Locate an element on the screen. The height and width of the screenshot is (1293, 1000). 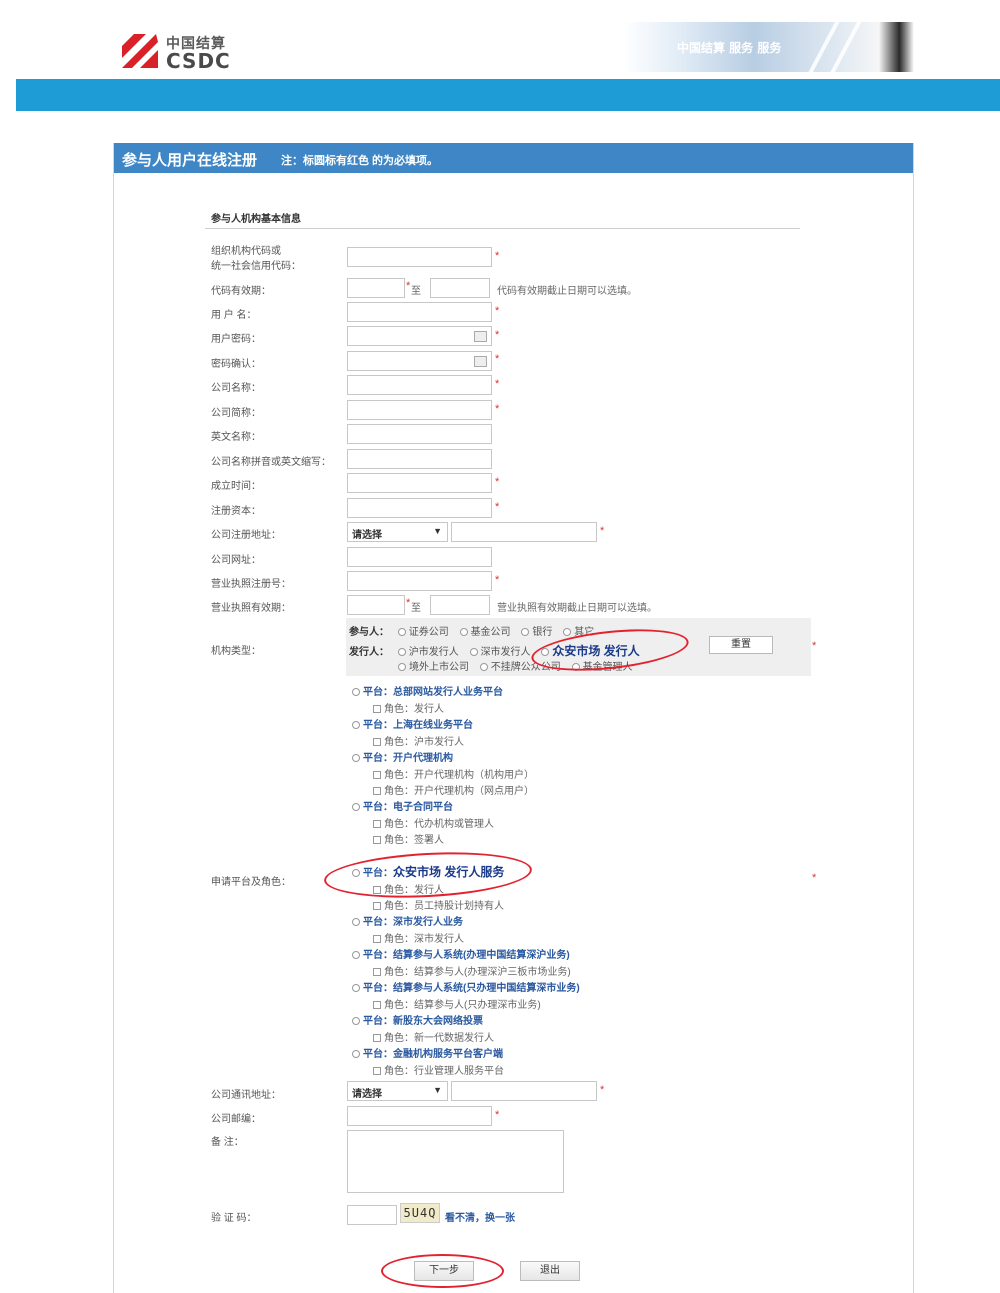
issuer-row-2: 境外上市公司 不挂牌公众公司 基金管理人 is located at coordinates (519, 665).